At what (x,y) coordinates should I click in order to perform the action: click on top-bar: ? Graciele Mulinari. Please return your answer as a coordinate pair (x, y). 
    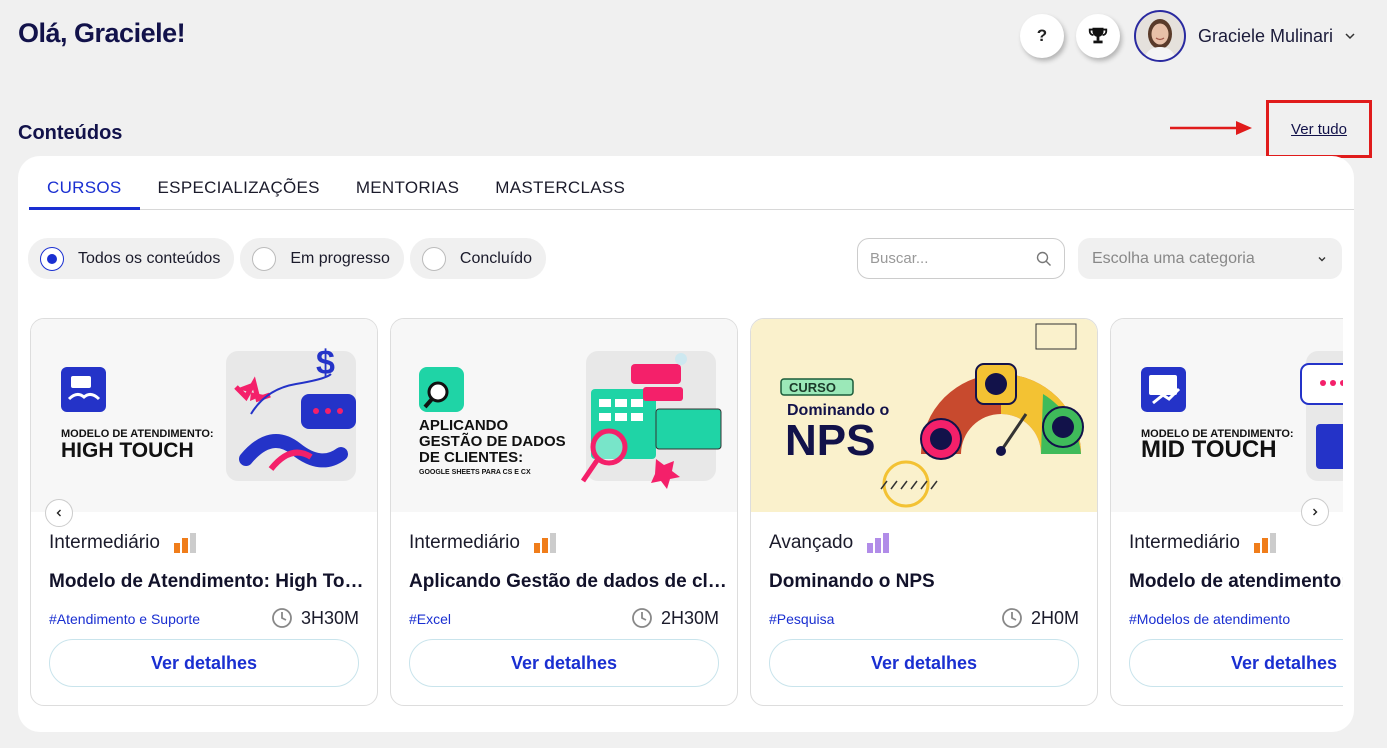
    Looking at the image, I should click on (1188, 36).